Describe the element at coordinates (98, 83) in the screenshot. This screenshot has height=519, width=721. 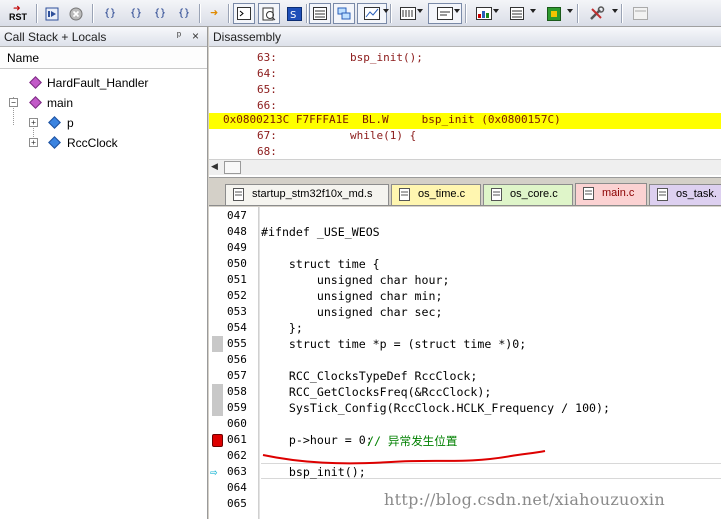
I see `tree-row-label: HardFault_Handler` at that location.